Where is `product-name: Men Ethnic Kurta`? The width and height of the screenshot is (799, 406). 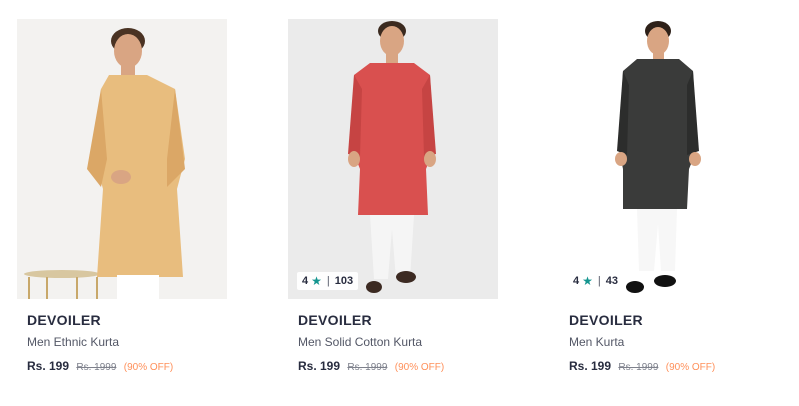
product-name: Men Ethnic Kurta is located at coordinates (73, 342).